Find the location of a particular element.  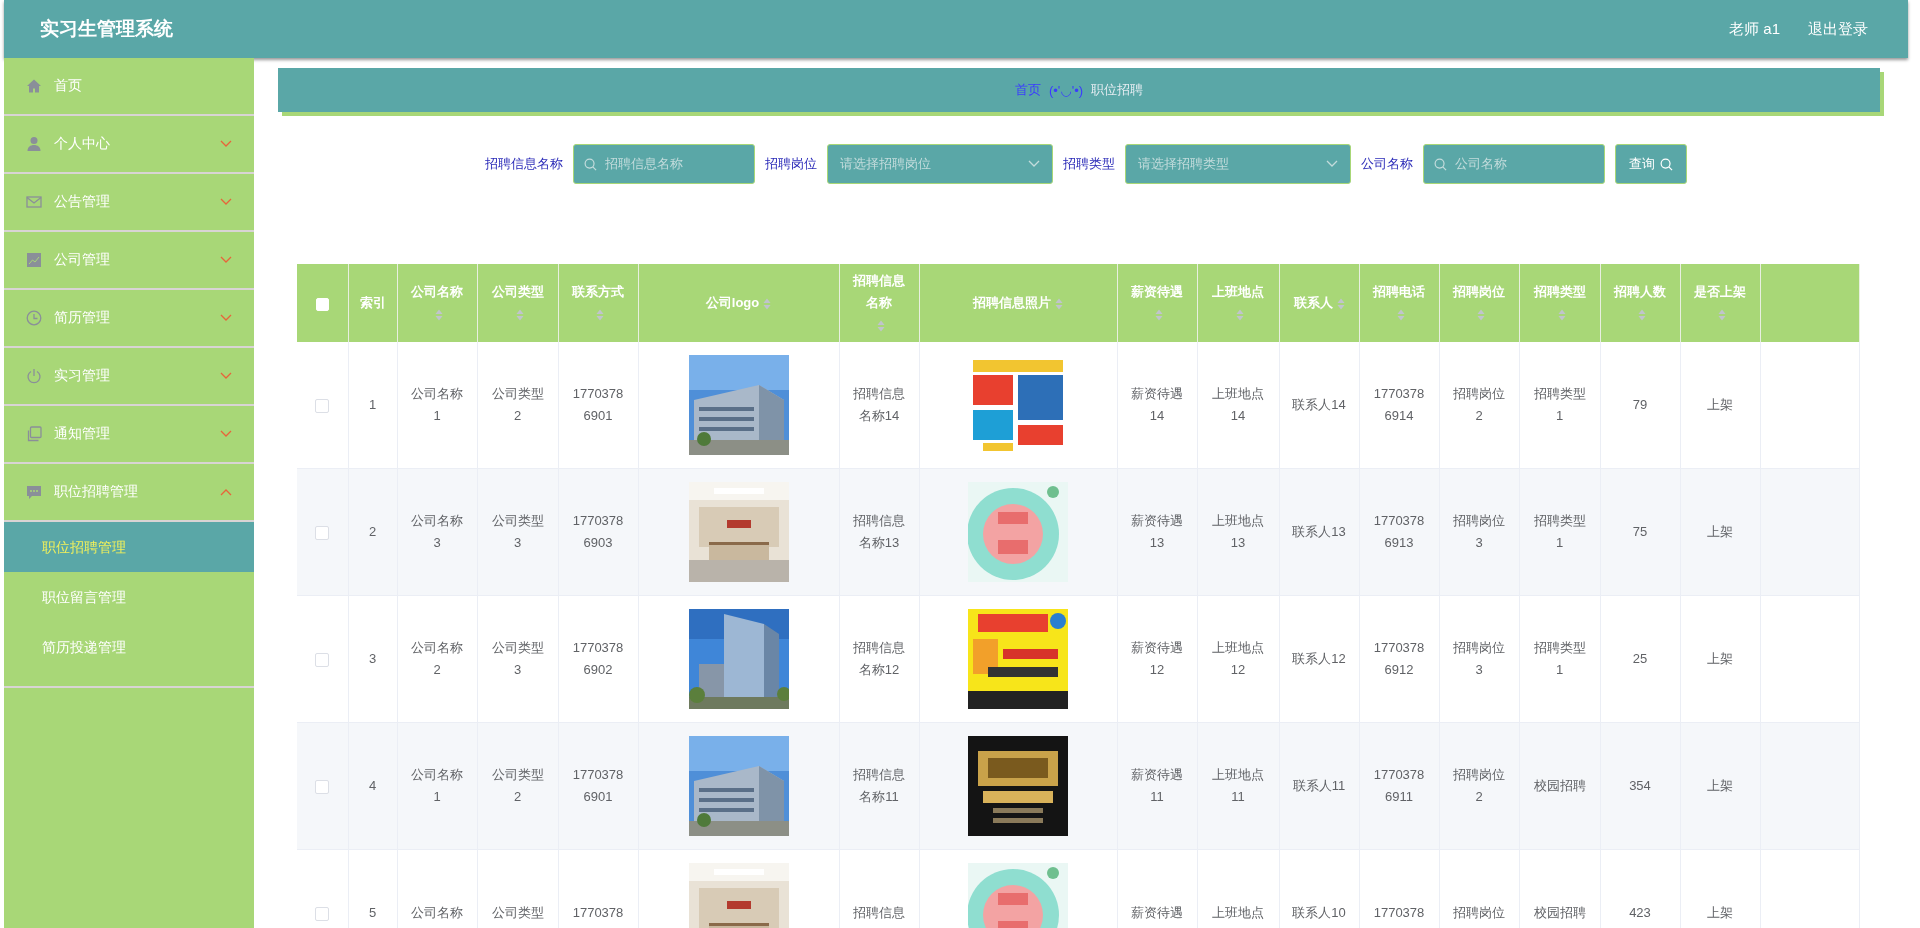

table-cell-text: 4 is located at coordinates (372, 786).